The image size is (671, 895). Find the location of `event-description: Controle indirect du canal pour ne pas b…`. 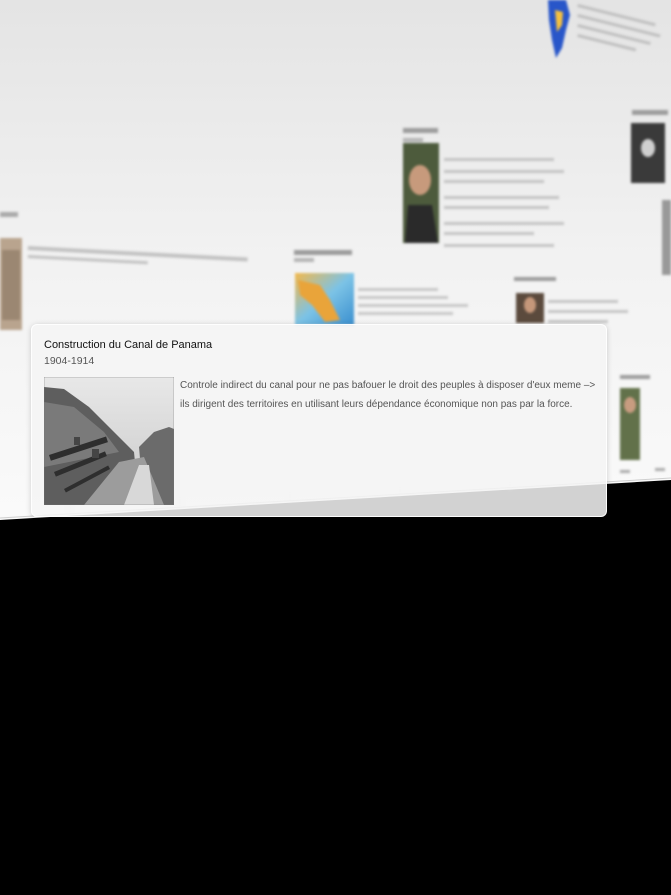

event-description: Controle indirect du canal pour ne pas b… is located at coordinates (388, 395).